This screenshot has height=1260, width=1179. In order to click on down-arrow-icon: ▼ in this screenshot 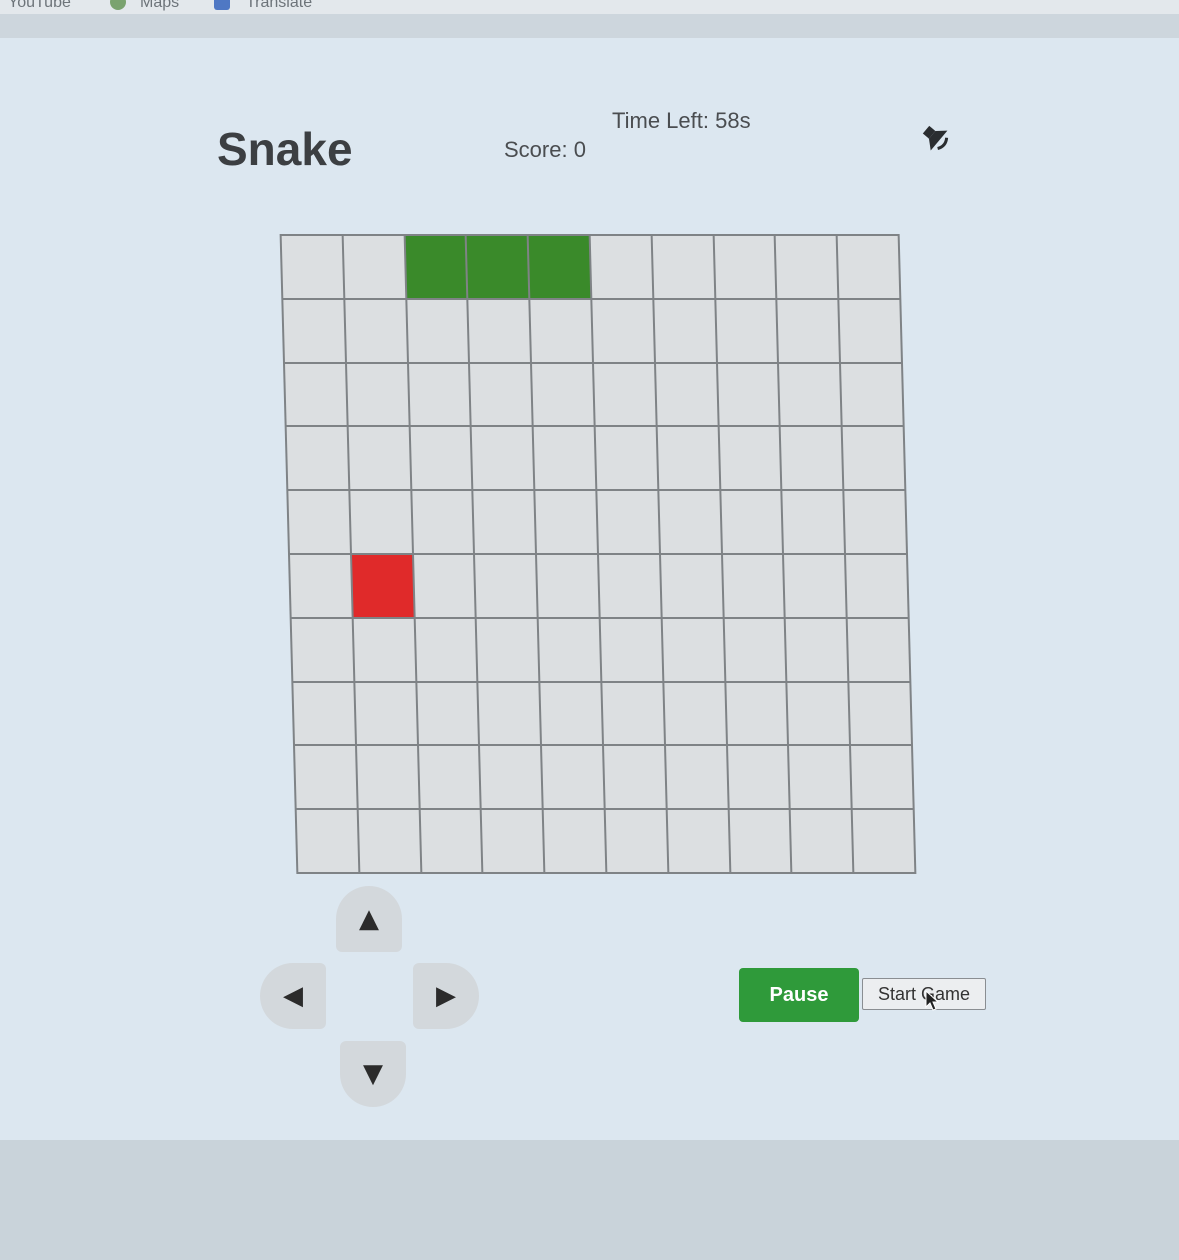, I will do `click(373, 1074)`.